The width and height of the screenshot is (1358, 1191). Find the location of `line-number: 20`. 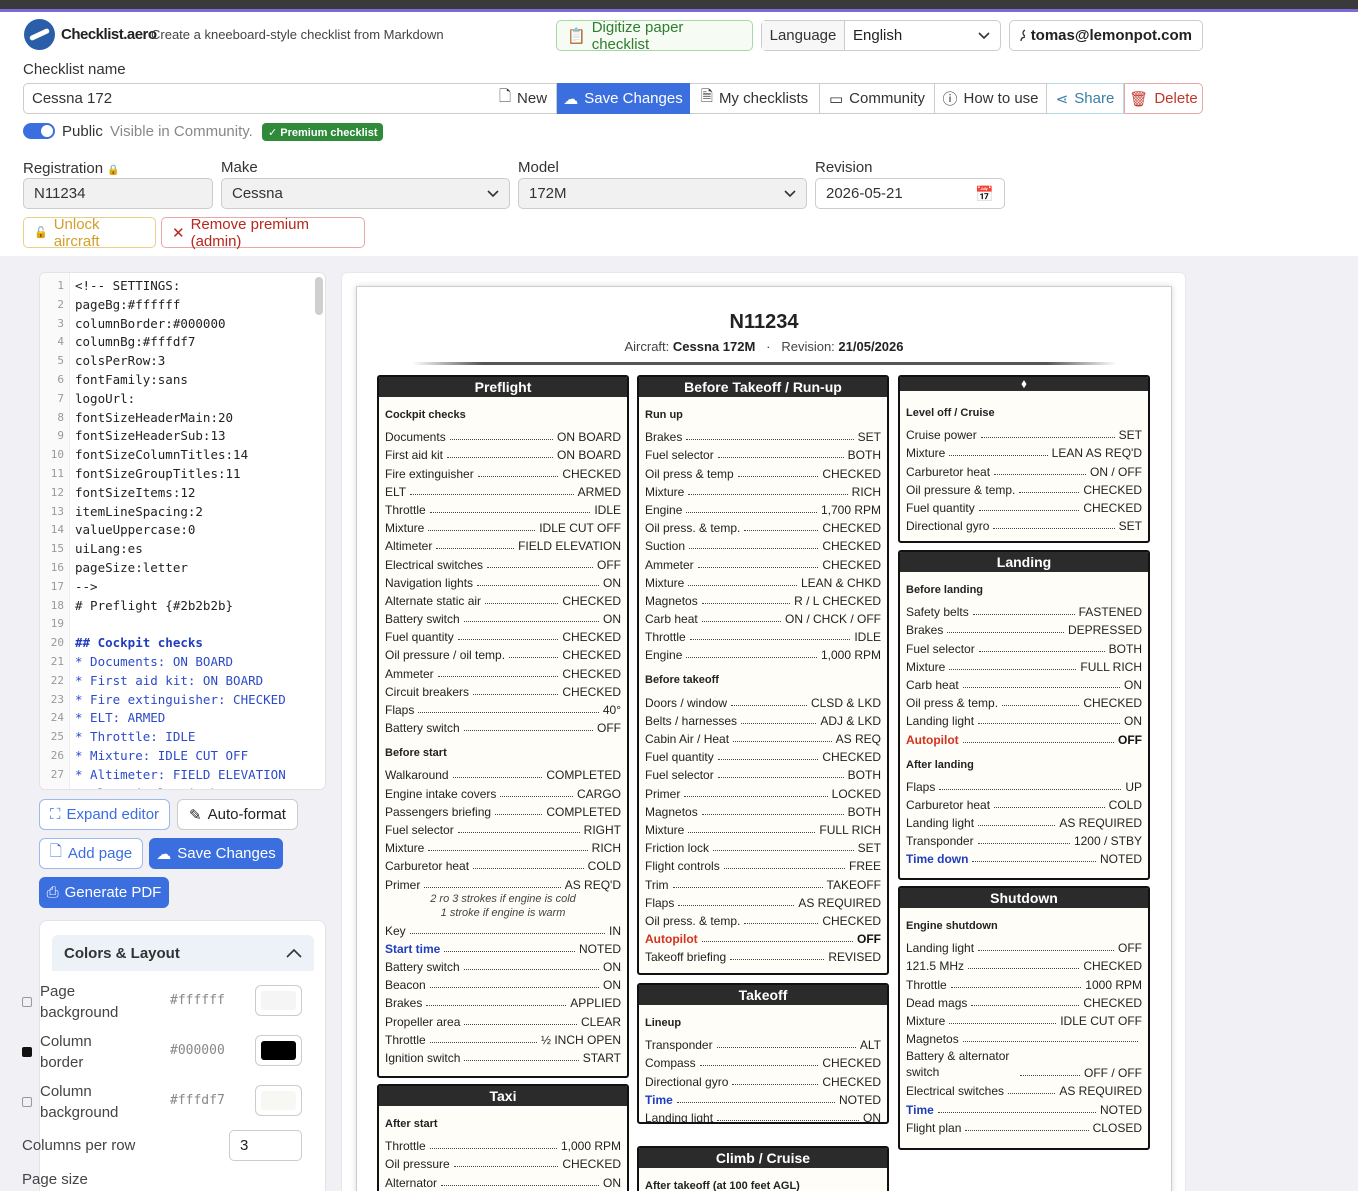

line-number: 20 is located at coordinates (57, 643).